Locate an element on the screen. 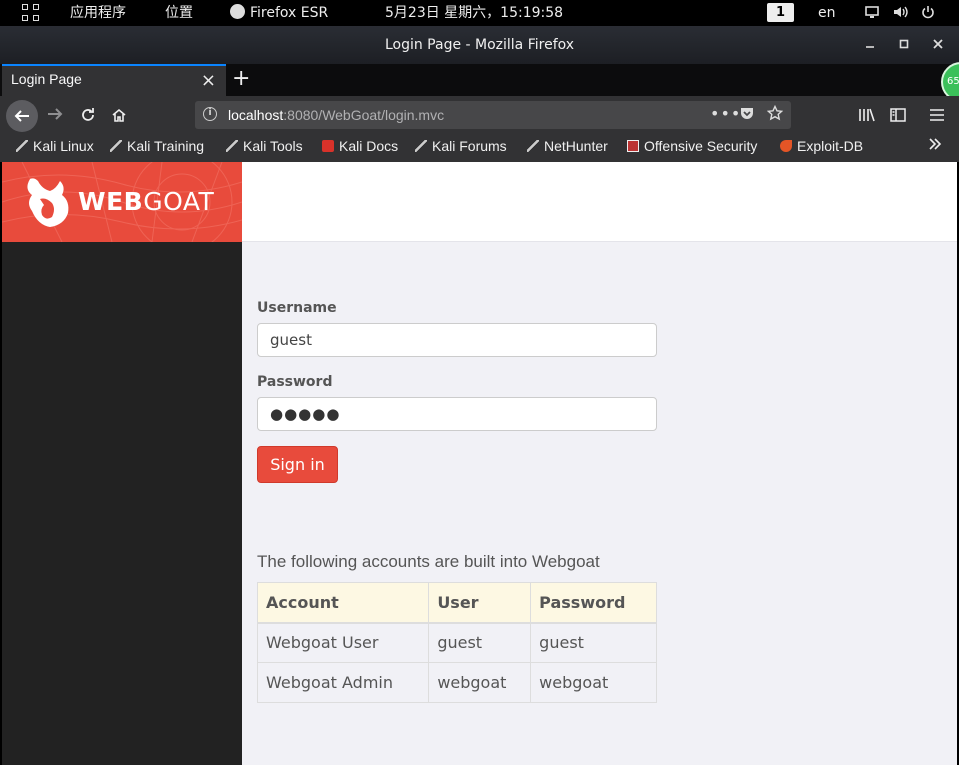  header-password: Password is located at coordinates (593, 603).